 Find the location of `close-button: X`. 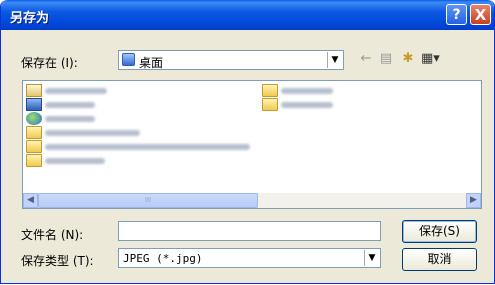

close-button: X is located at coordinates (480, 14).